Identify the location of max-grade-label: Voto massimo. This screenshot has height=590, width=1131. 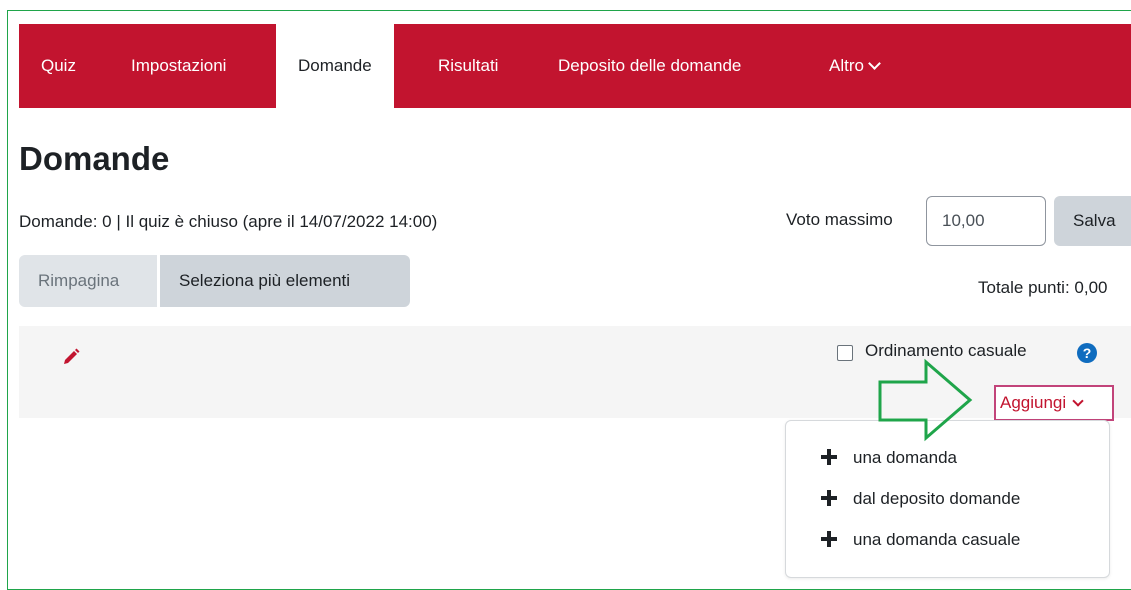
(839, 219).